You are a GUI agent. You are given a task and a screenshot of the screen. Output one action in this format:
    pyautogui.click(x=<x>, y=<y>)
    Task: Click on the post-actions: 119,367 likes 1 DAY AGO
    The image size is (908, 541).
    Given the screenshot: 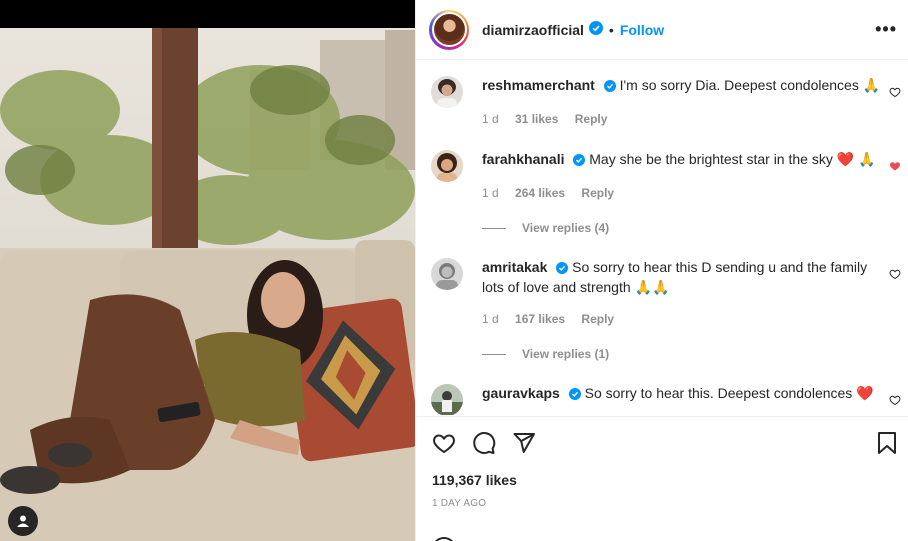 What is the action you would take?
    pyautogui.click(x=662, y=478)
    